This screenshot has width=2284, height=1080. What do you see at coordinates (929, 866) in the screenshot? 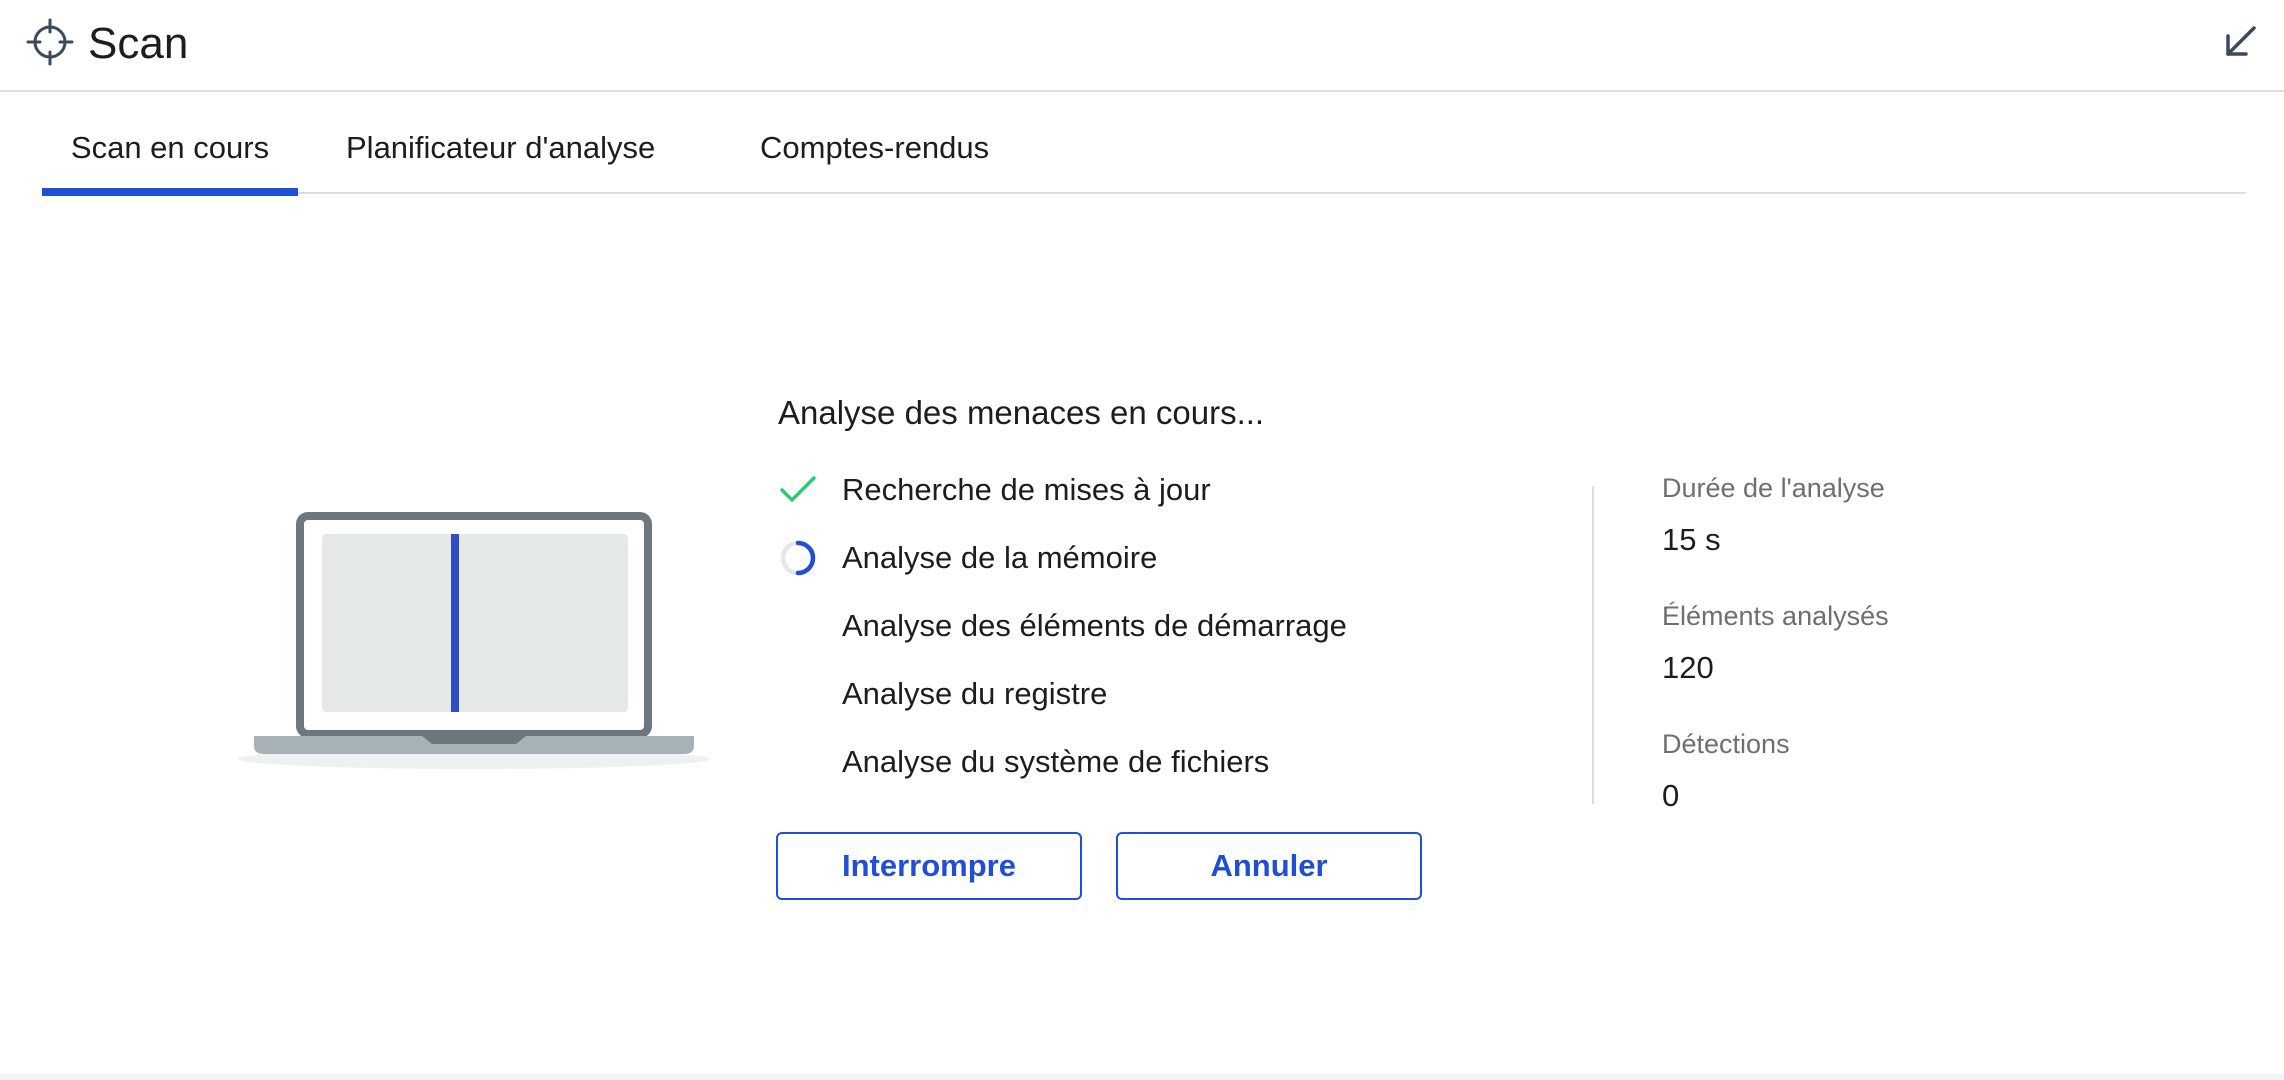
I see `pause-button: Interrompre` at bounding box center [929, 866].